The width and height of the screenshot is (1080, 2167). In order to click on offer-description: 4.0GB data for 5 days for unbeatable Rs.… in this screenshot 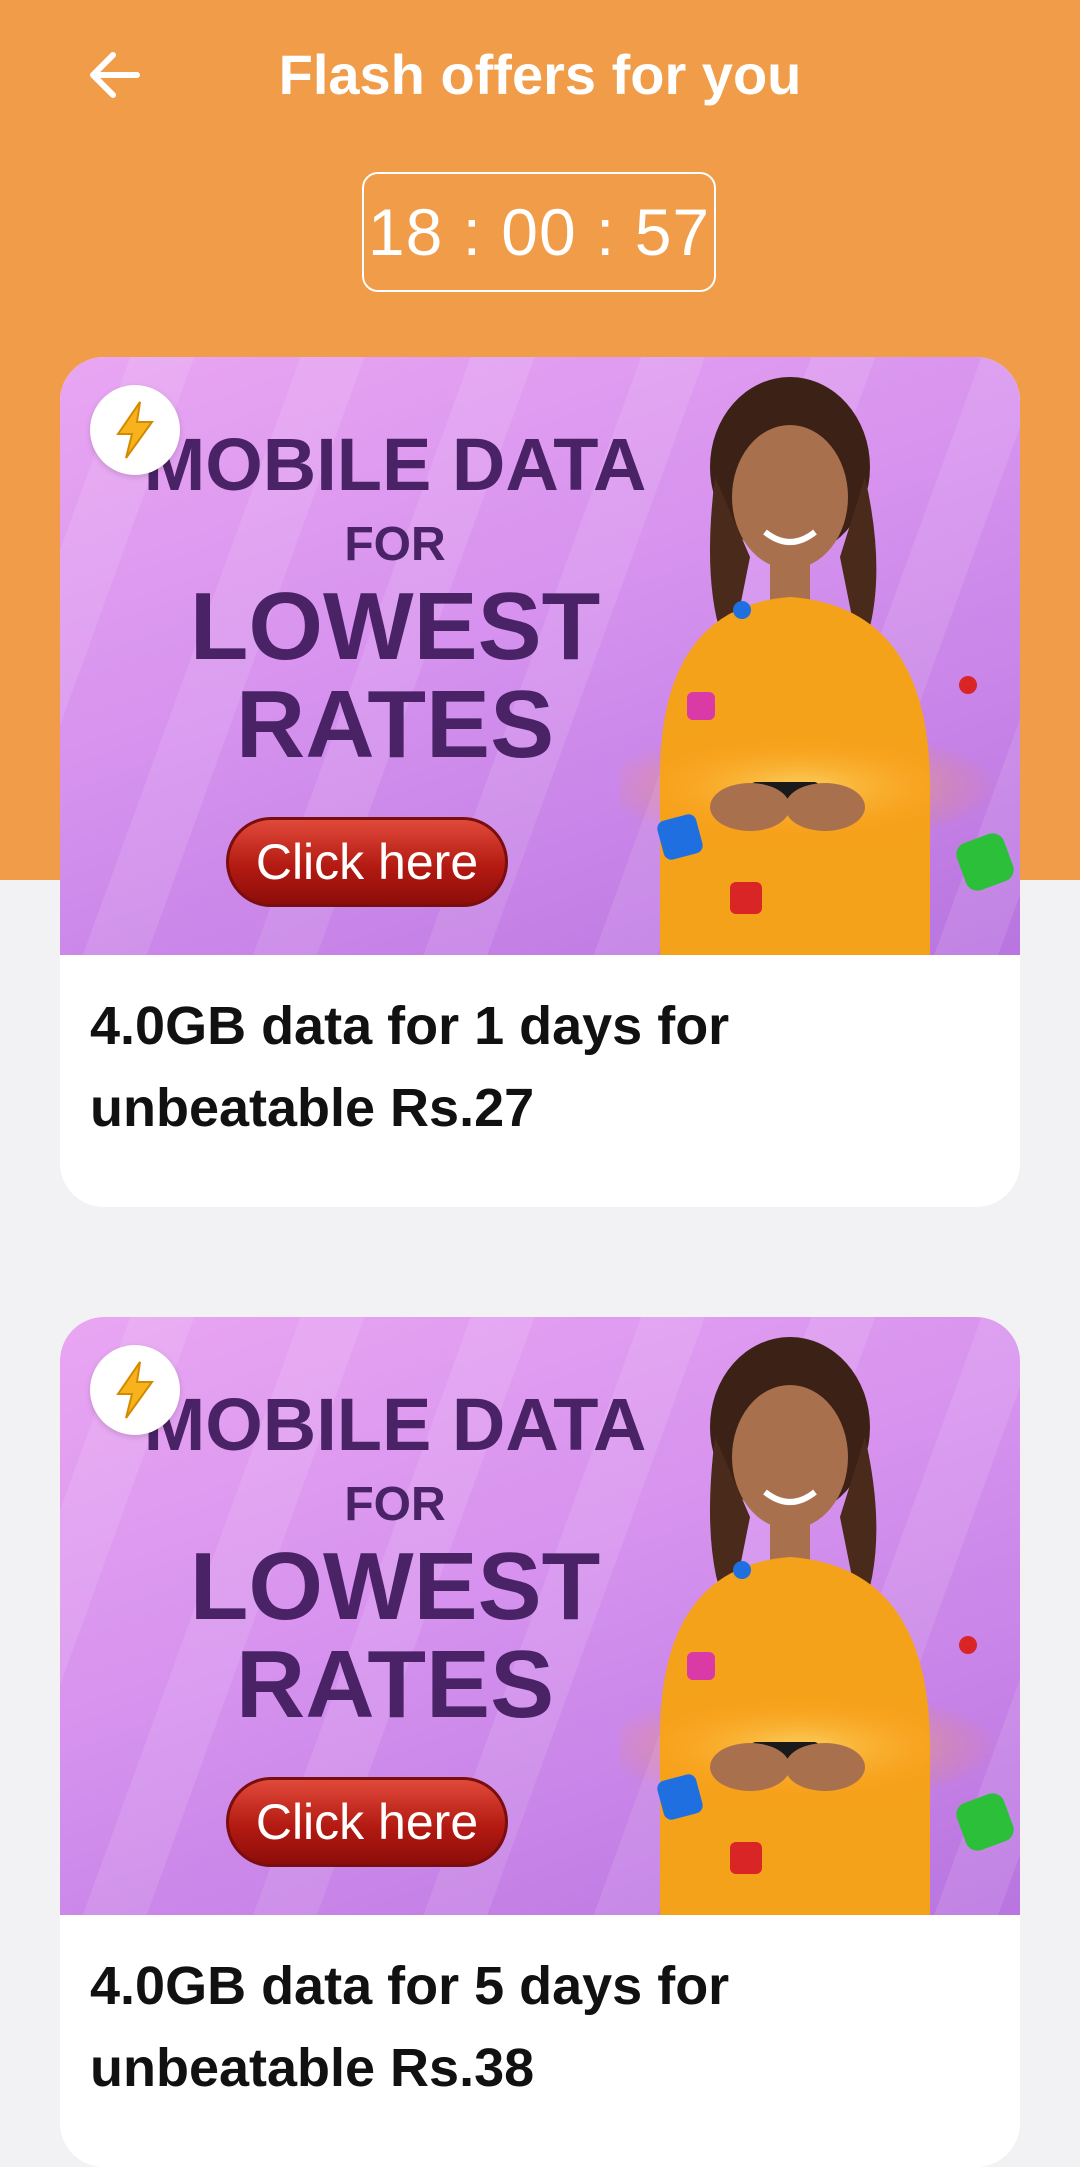, I will do `click(540, 2027)`.